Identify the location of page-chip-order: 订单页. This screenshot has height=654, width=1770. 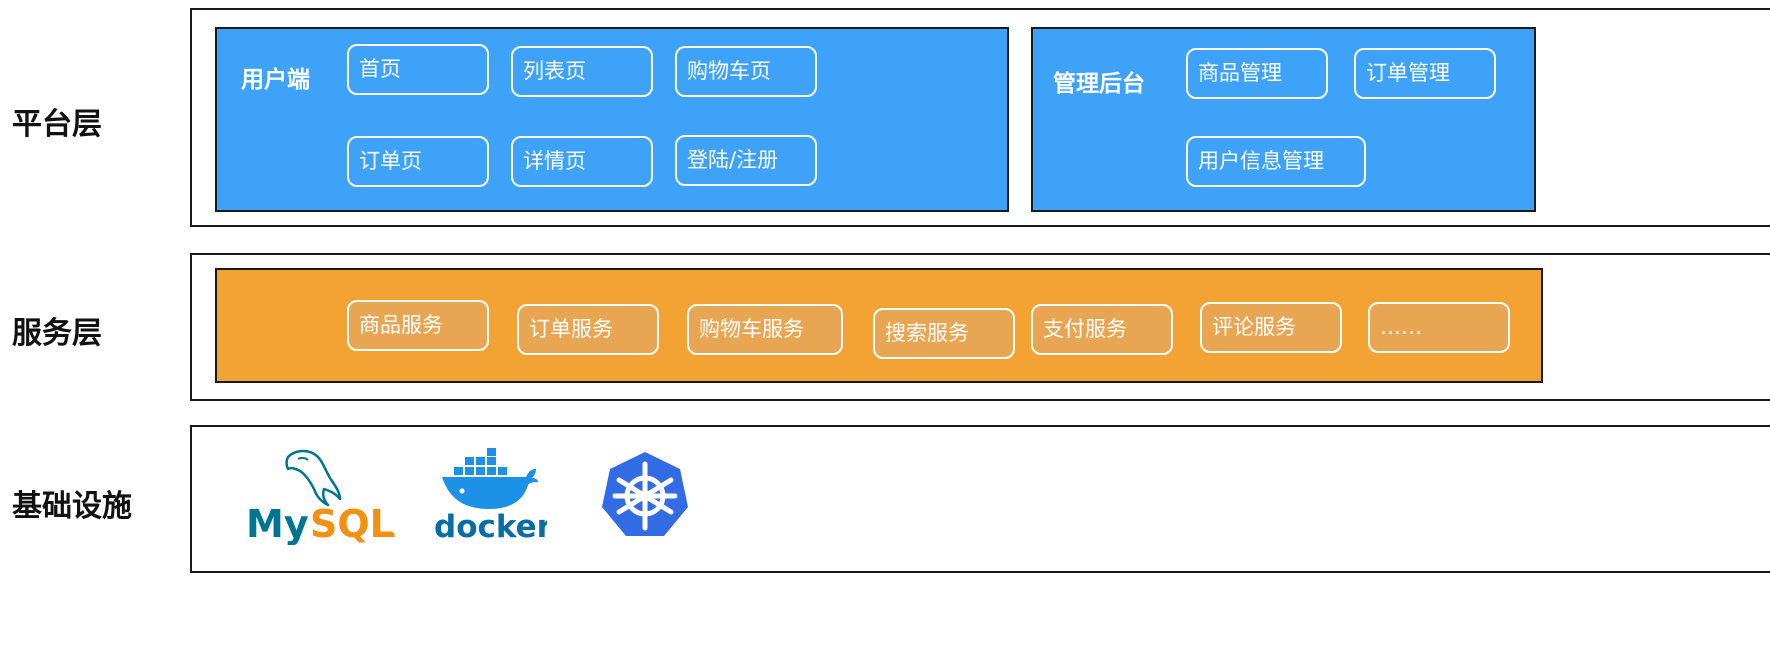
(418, 161).